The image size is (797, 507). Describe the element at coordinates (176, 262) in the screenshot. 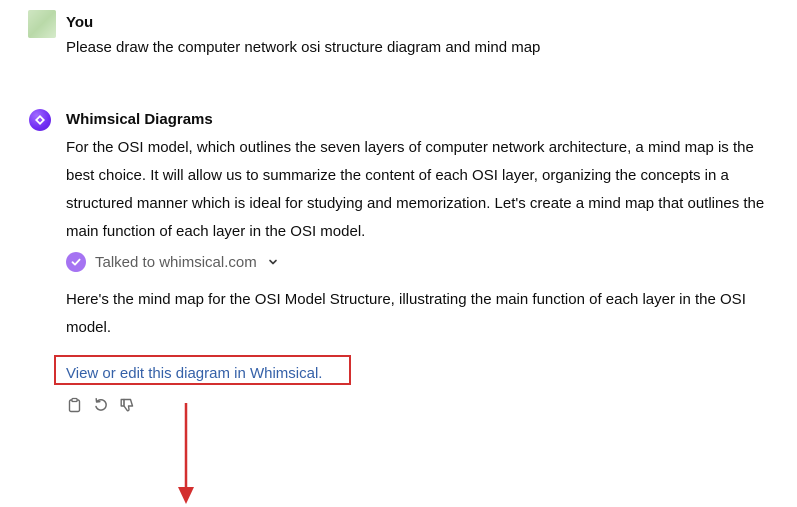

I see `tool-status-label: Talked to whimsical.com` at that location.